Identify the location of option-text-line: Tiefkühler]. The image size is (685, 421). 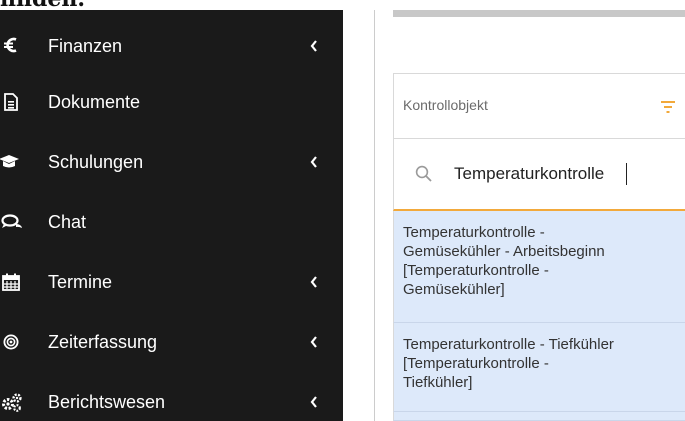
(438, 382).